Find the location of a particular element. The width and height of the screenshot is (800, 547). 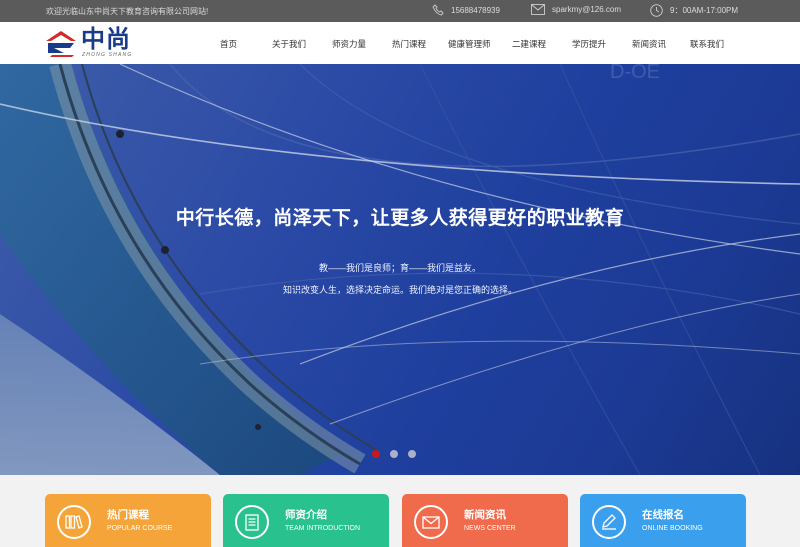

mail-icon is located at coordinates (538, 9).